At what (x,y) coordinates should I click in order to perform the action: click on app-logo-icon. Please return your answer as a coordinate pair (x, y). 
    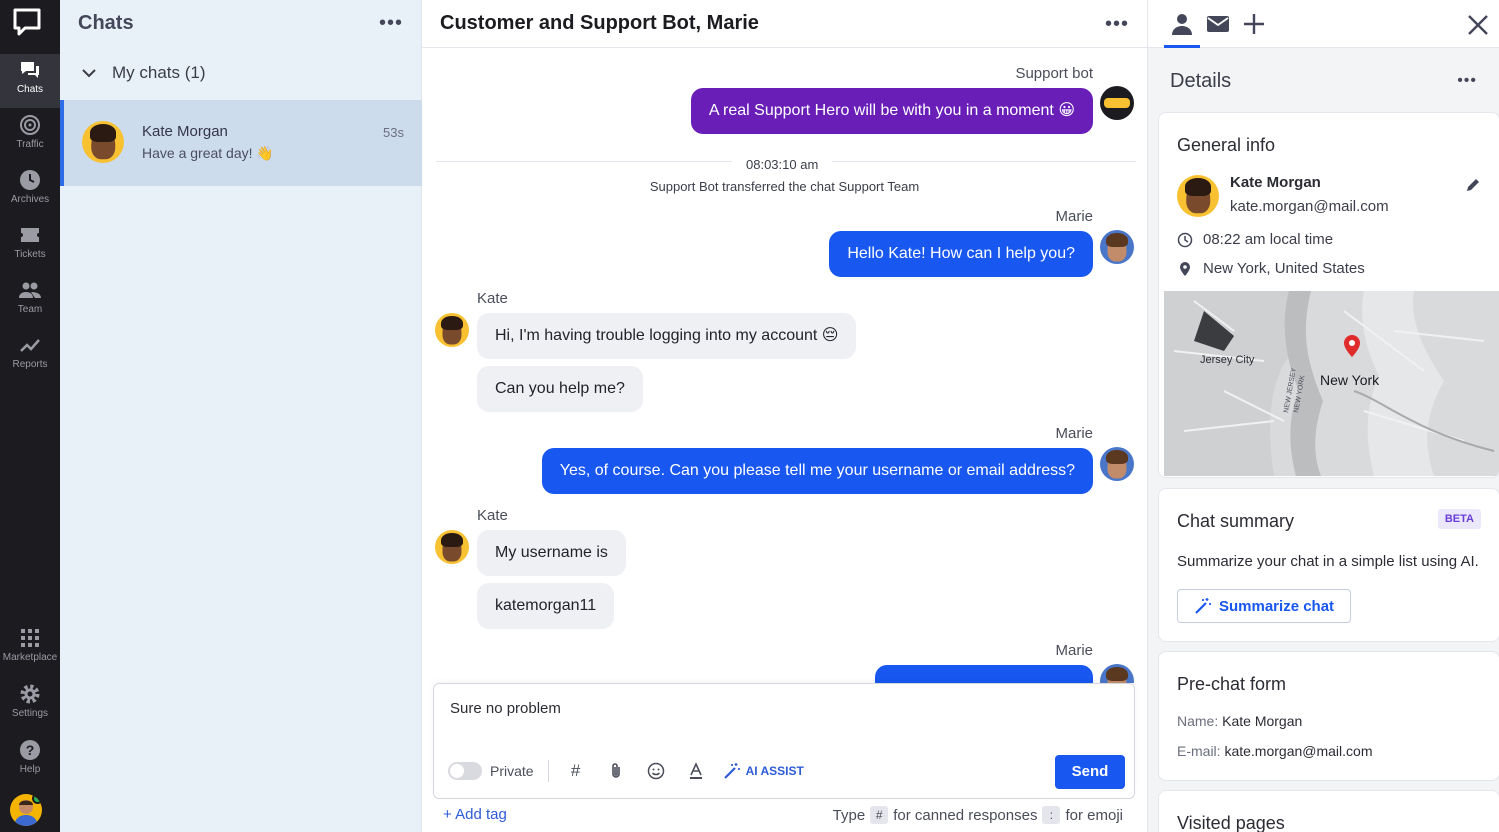
    Looking at the image, I should click on (27, 22).